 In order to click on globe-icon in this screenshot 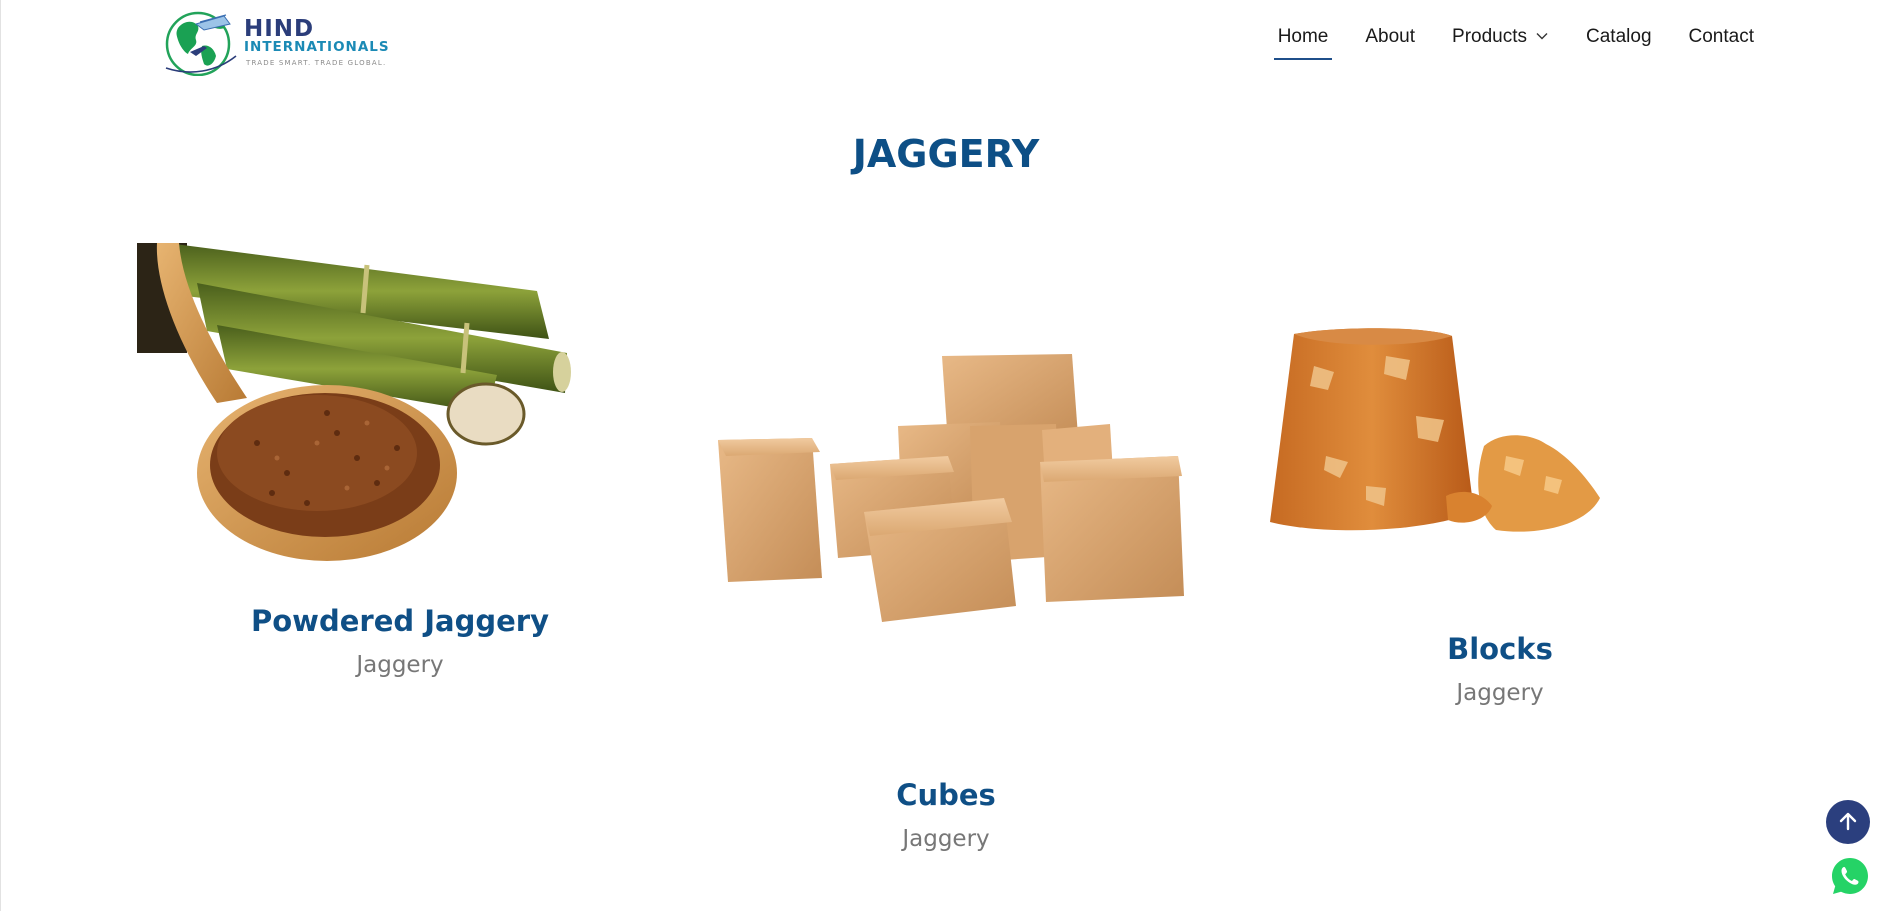, I will do `click(201, 43)`.